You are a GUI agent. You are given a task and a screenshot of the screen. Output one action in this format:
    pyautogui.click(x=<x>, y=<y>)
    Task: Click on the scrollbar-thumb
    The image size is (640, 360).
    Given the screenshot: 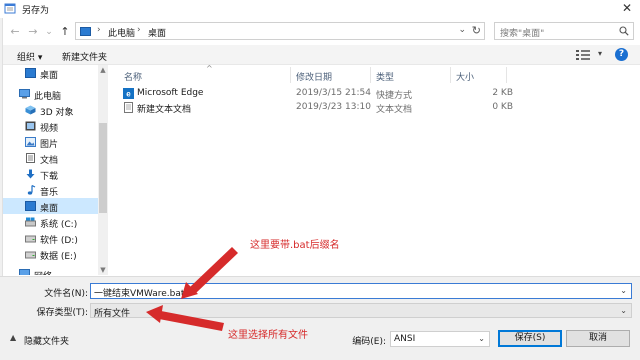 What is the action you would take?
    pyautogui.click(x=103, y=168)
    